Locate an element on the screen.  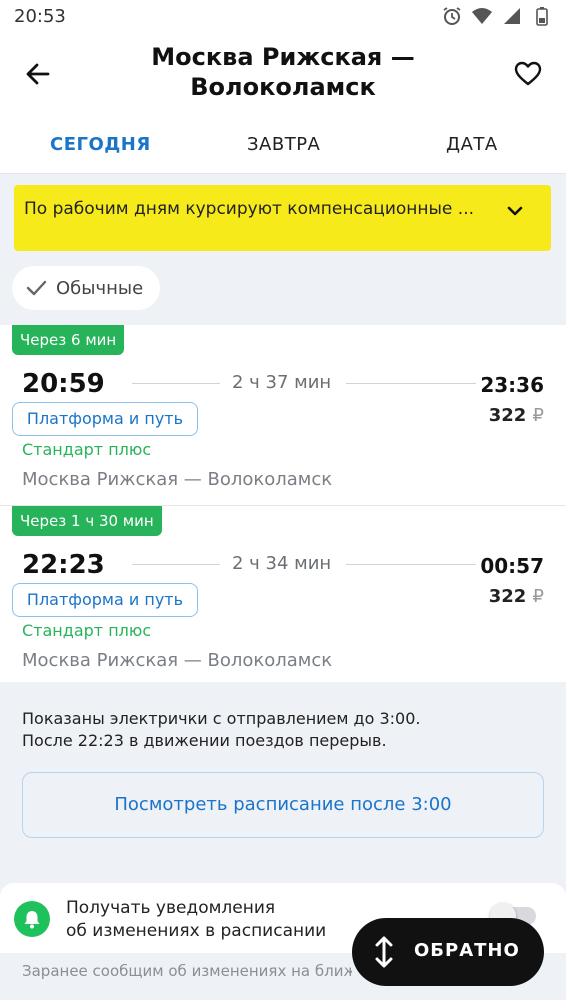
show-later-schedule-button: Посмотреть расписание после 3:00 is located at coordinates (283, 805).